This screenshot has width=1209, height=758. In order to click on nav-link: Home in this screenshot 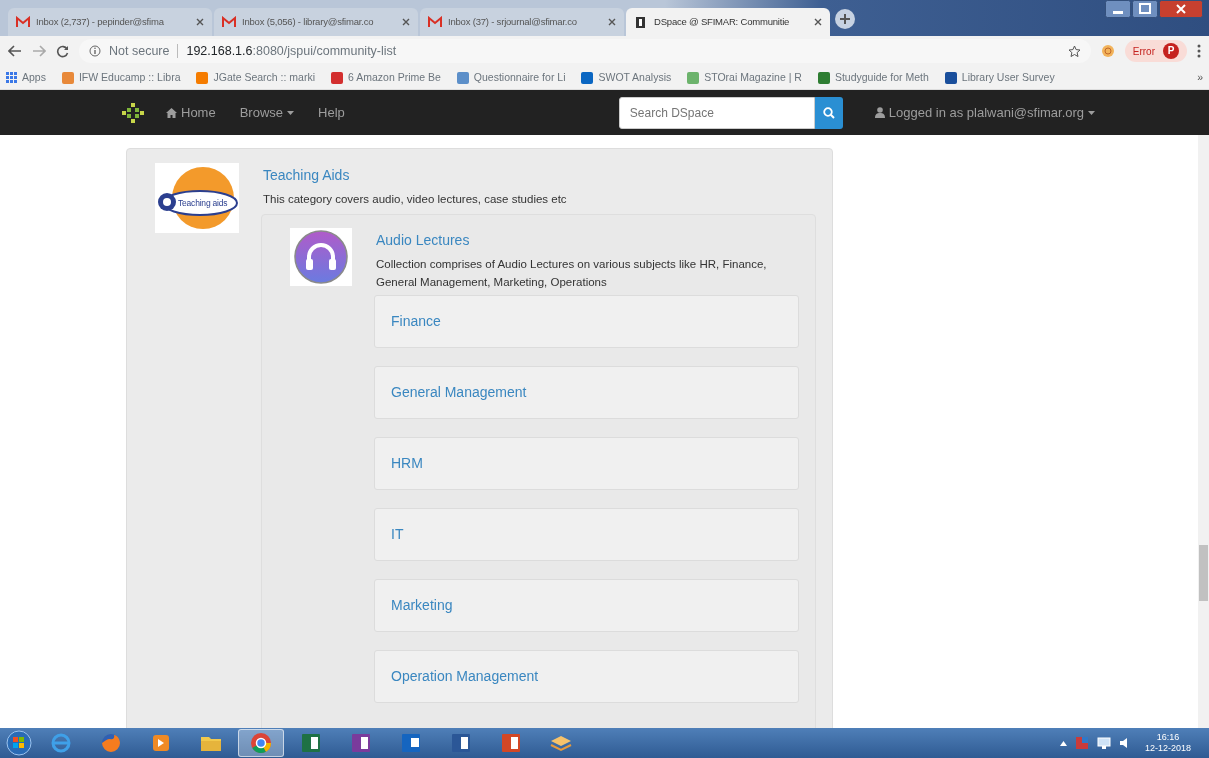, I will do `click(191, 112)`.